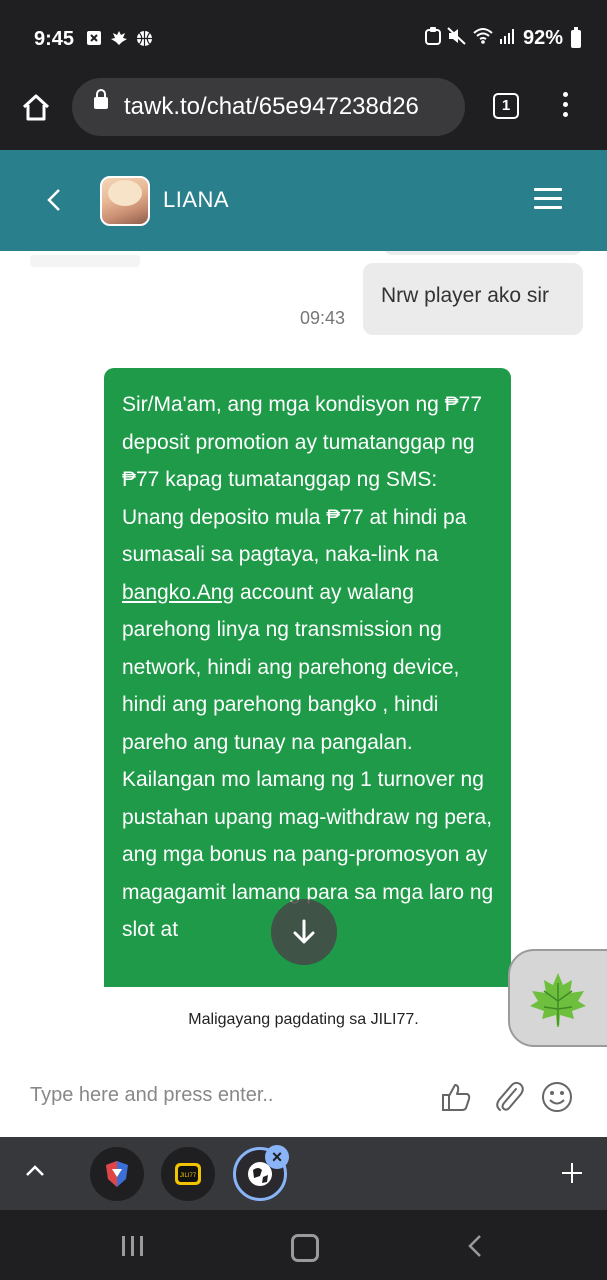 This screenshot has height=1280, width=607. What do you see at coordinates (303, 1173) in the screenshot?
I see `browser-tab-strip: JILI77` at bounding box center [303, 1173].